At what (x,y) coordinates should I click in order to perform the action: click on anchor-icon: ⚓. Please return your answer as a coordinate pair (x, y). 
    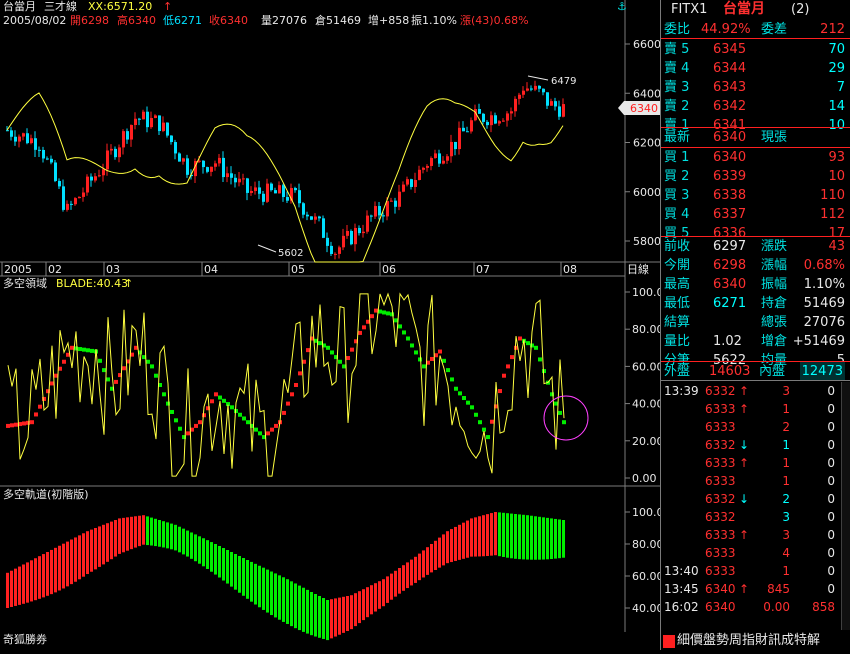
    Looking at the image, I should click on (622, 6).